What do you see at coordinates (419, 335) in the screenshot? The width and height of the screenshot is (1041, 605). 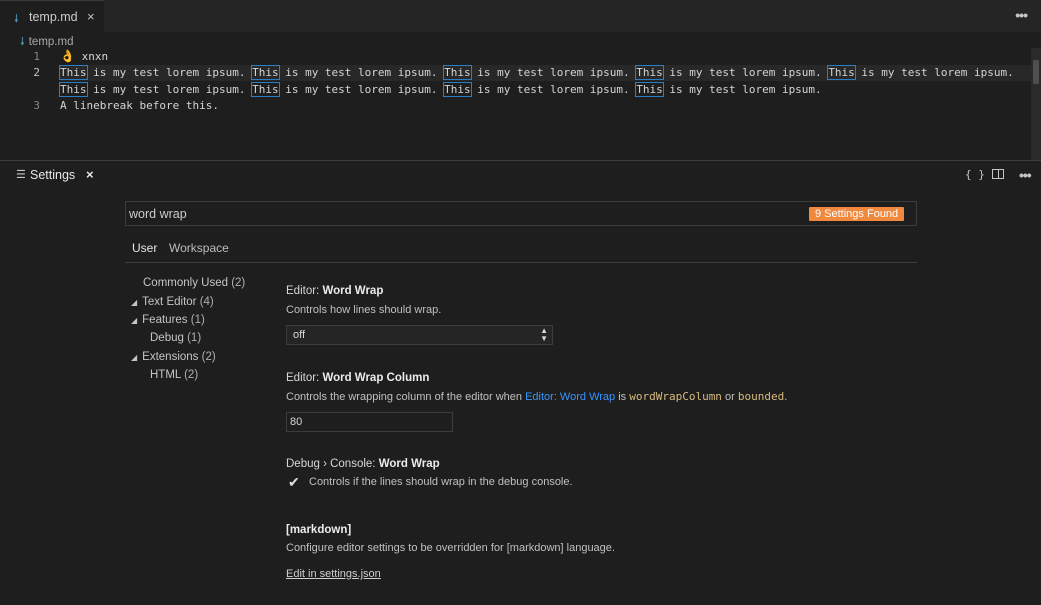 I see `word-wrap-select: off ▲ ▼` at bounding box center [419, 335].